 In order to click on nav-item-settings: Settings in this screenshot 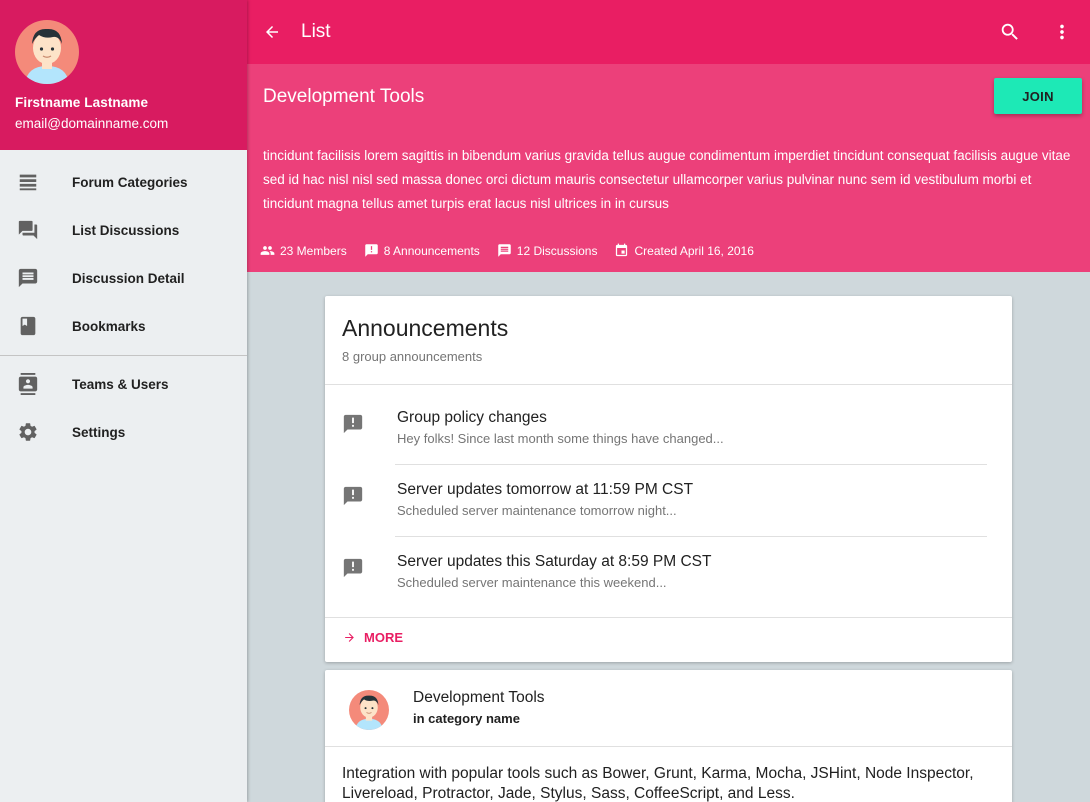, I will do `click(123, 432)`.